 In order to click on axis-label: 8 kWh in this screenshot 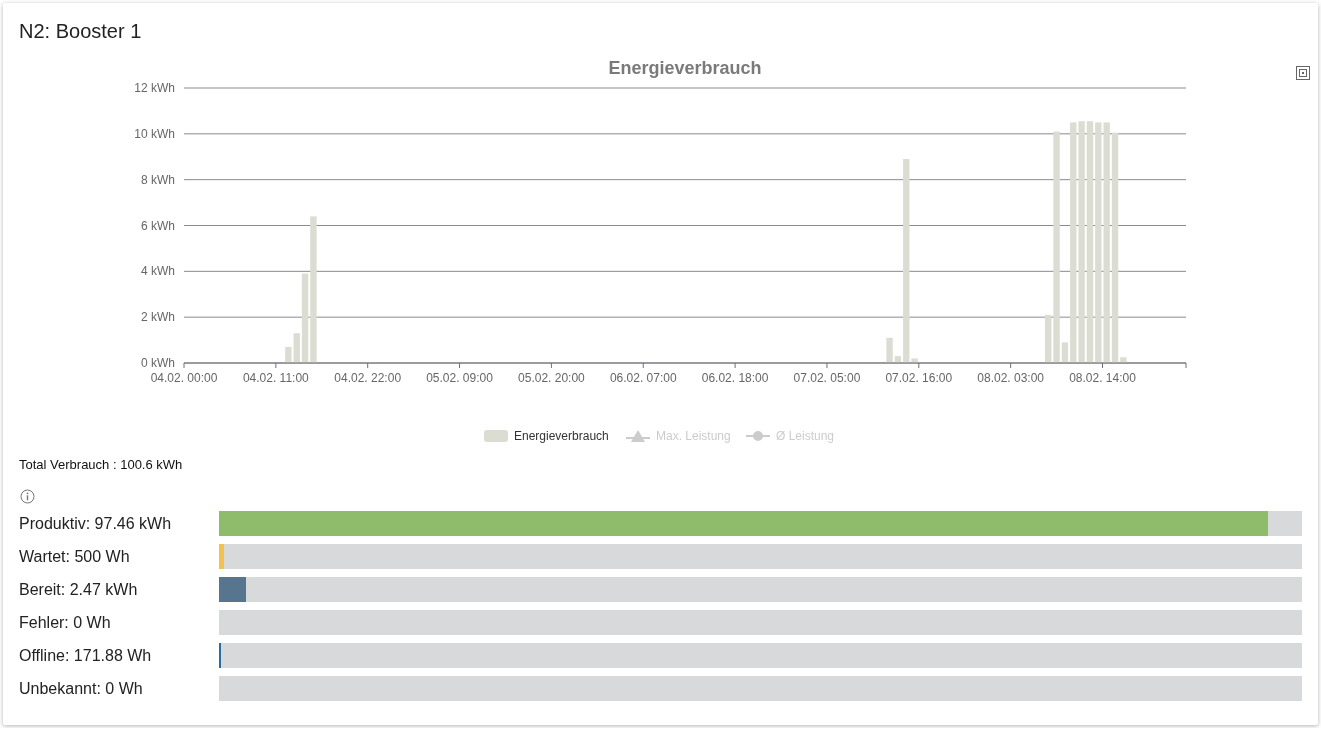, I will do `click(158, 179)`.